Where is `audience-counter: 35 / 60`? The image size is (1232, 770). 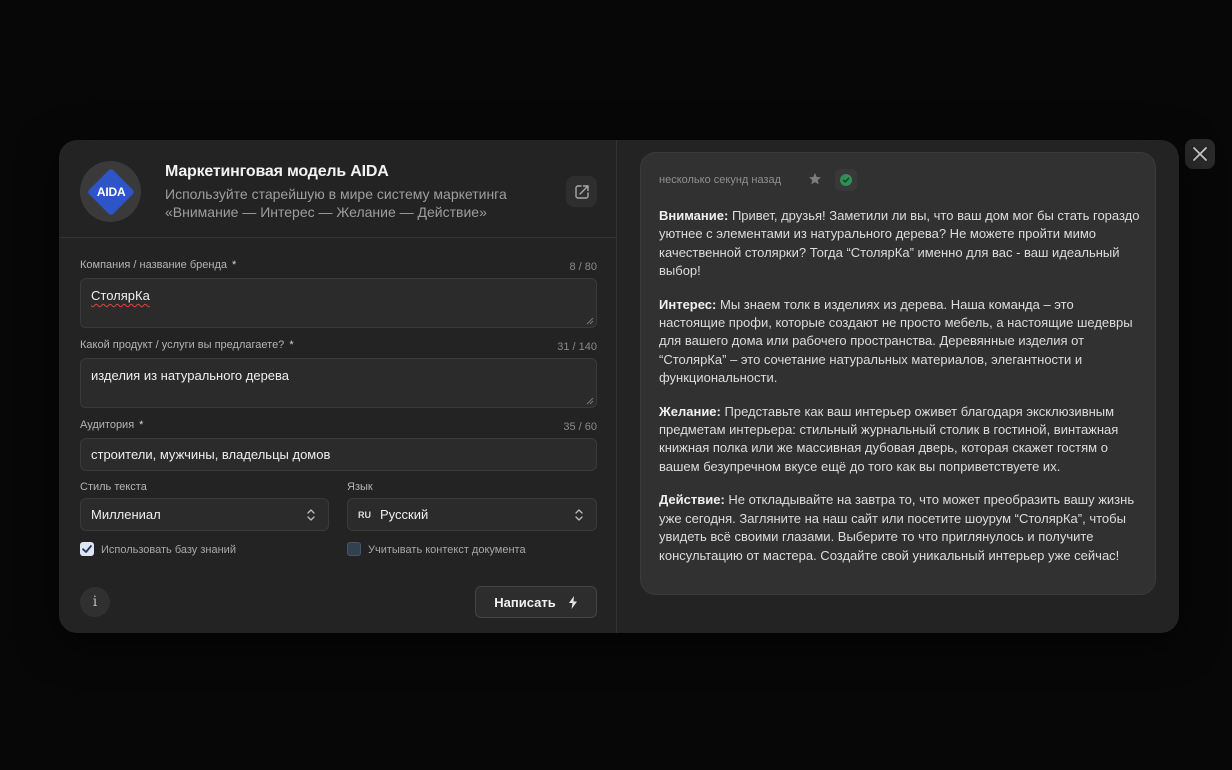 audience-counter: 35 / 60 is located at coordinates (580, 427).